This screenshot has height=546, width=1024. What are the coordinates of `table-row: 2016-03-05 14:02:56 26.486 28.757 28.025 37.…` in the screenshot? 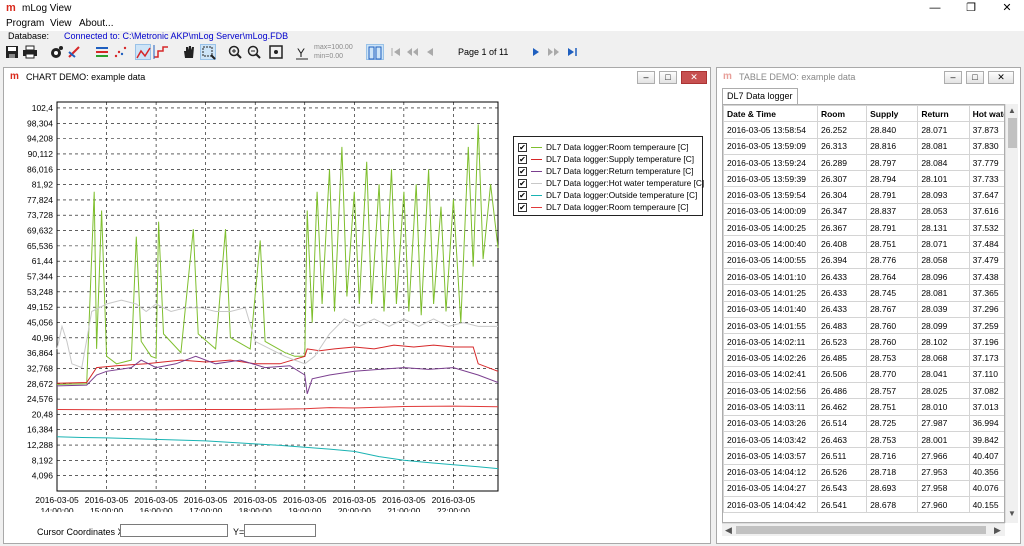 It's located at (863, 391).